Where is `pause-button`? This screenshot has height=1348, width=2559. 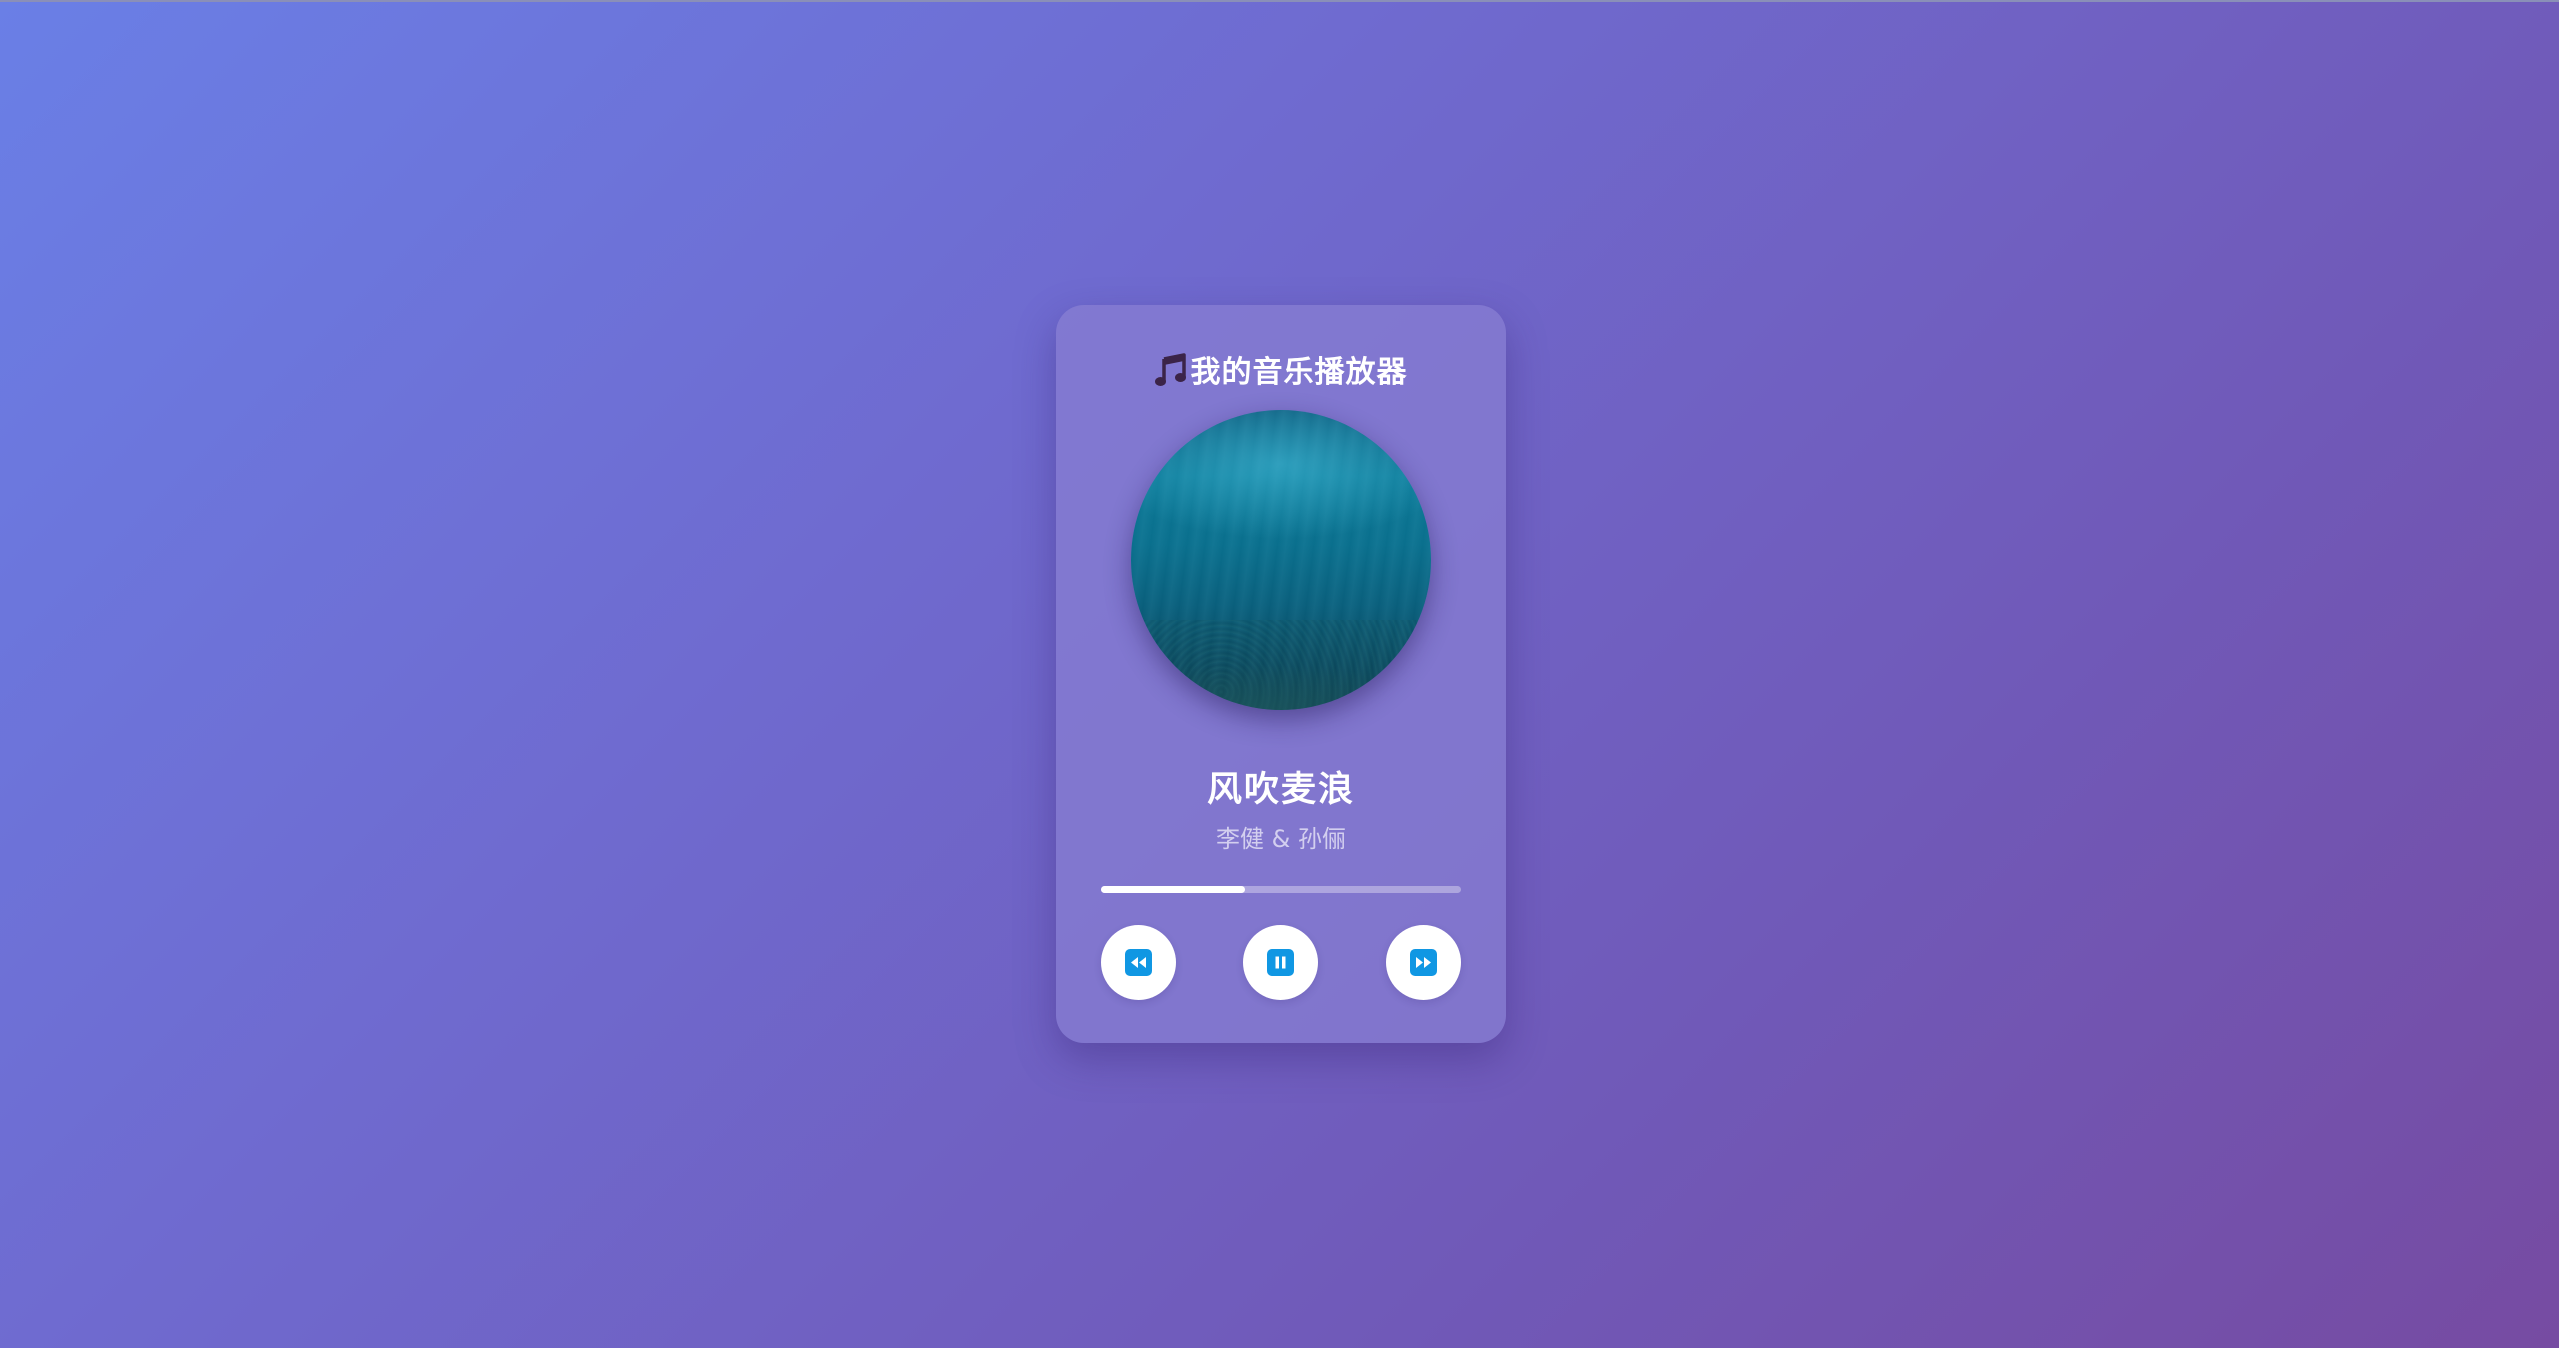
pause-button is located at coordinates (1280, 962).